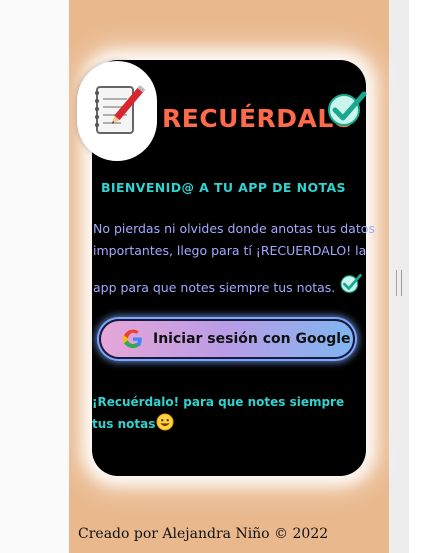 This screenshot has height=553, width=425. What do you see at coordinates (417, 276) in the screenshot?
I see `right-edge` at bounding box center [417, 276].